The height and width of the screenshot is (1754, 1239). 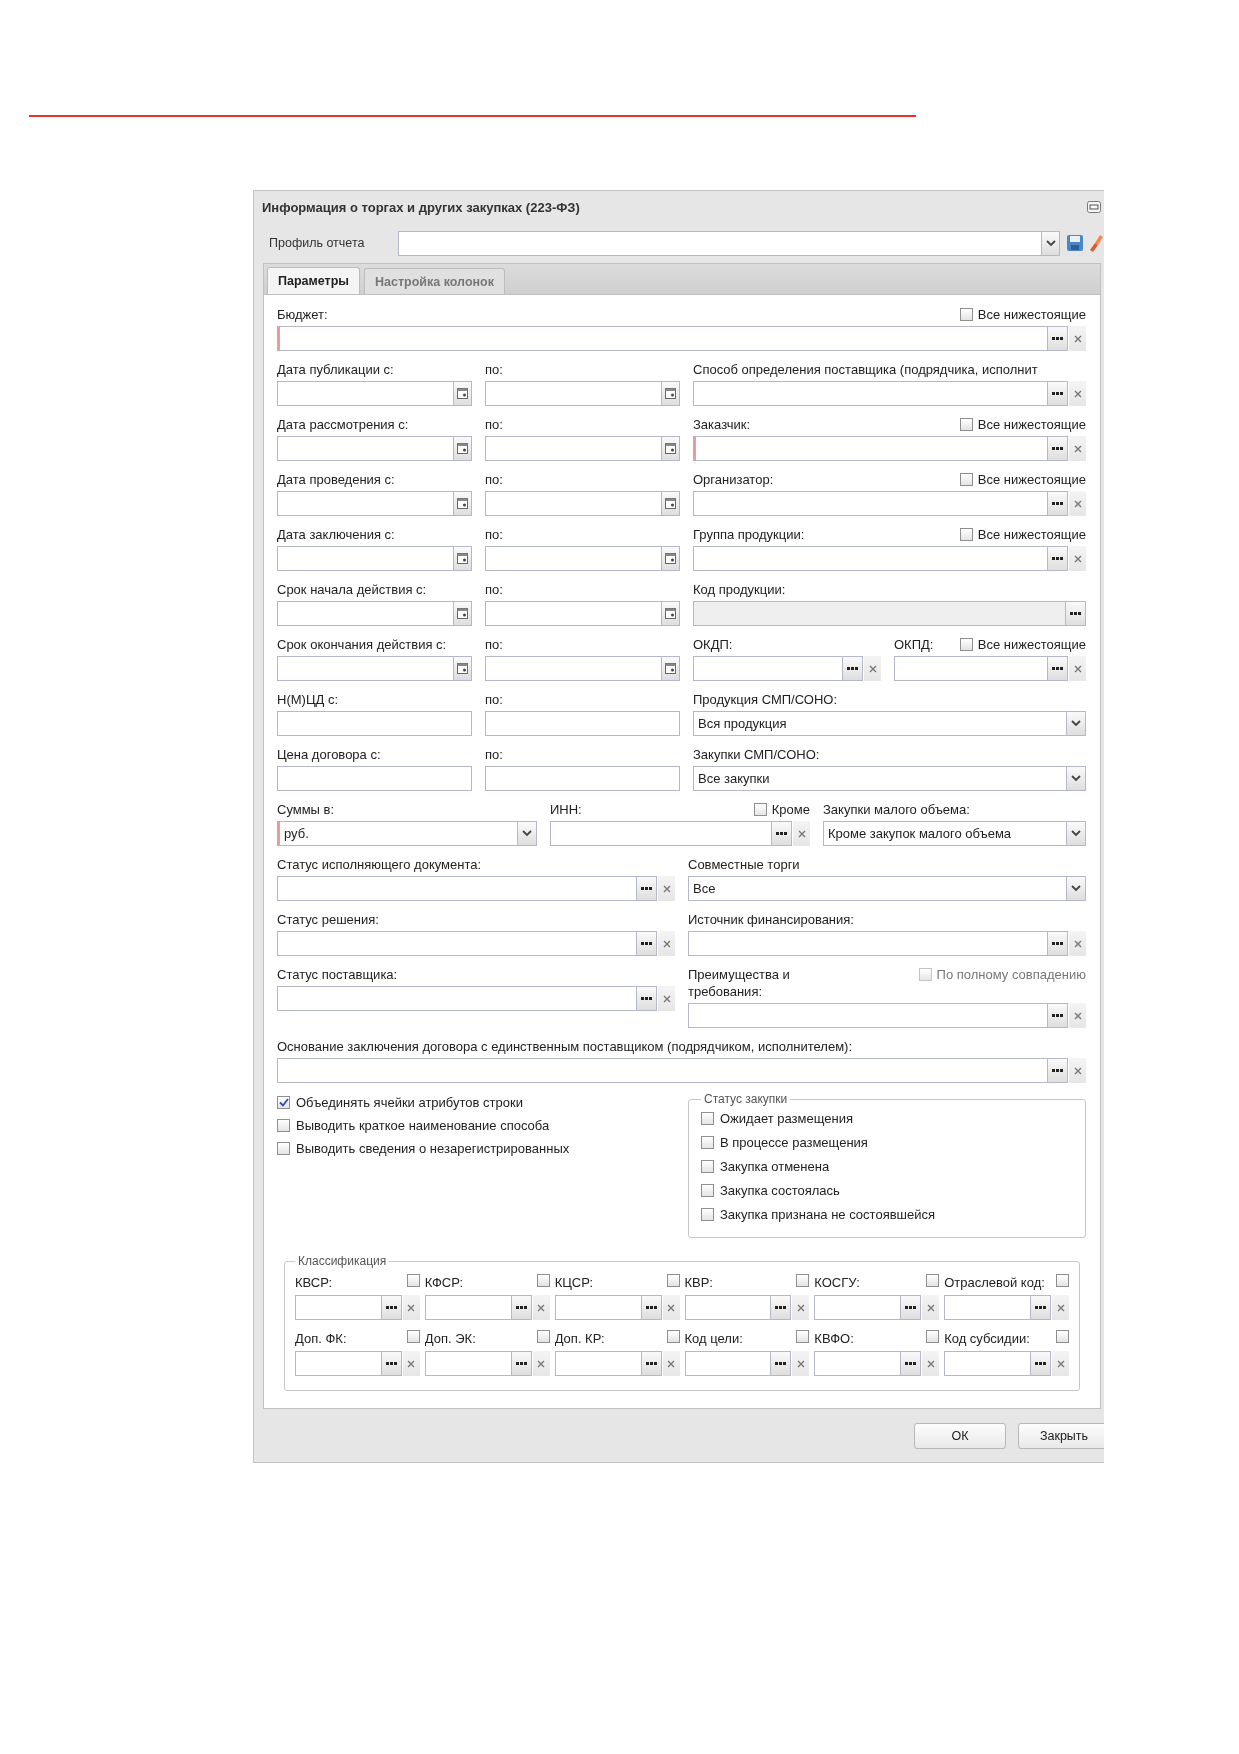 I want to click on save-icon, so click(x=1075, y=243).